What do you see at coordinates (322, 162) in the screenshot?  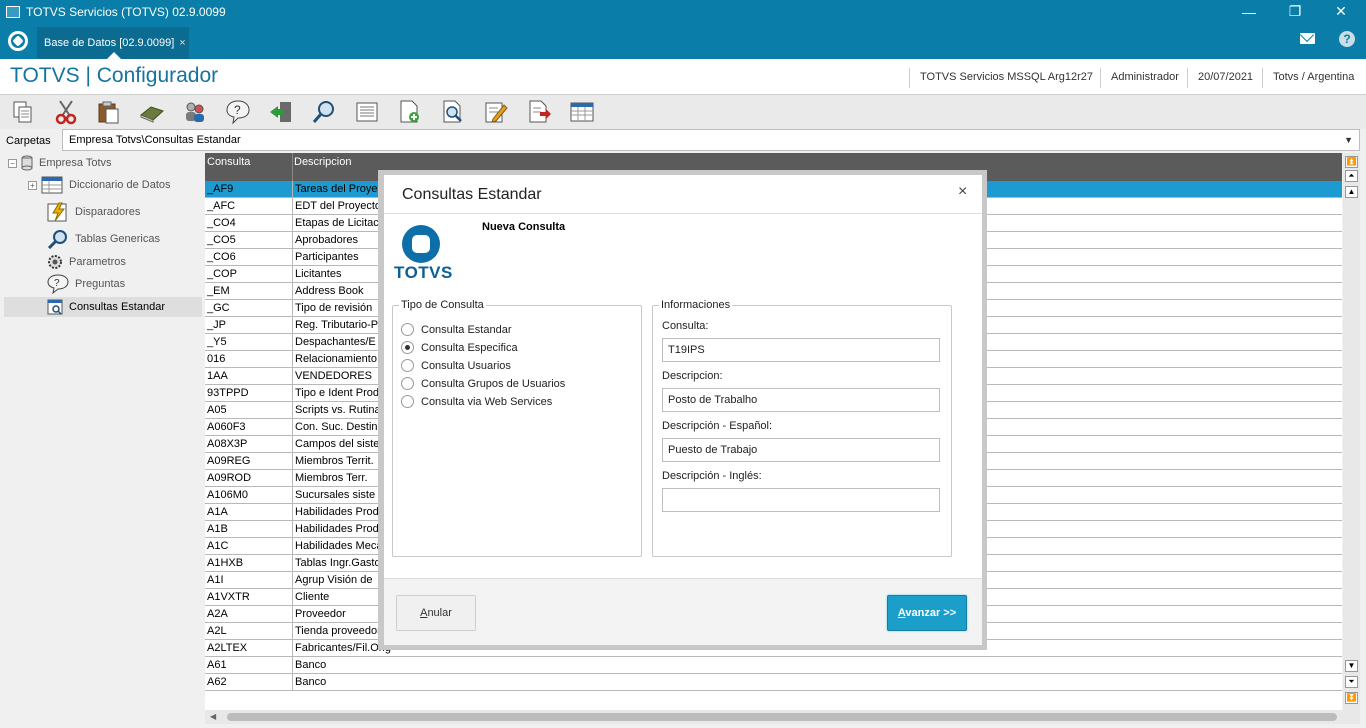 I see `column-header-descripcion: Descripcion` at bounding box center [322, 162].